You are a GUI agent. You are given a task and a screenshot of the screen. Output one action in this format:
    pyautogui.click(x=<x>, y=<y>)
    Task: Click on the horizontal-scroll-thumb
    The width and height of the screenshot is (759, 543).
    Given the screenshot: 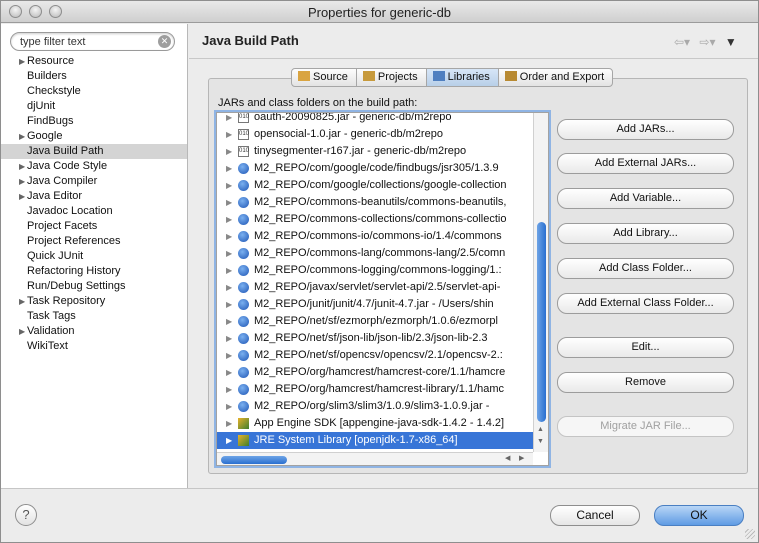 What is the action you would take?
    pyautogui.click(x=254, y=460)
    